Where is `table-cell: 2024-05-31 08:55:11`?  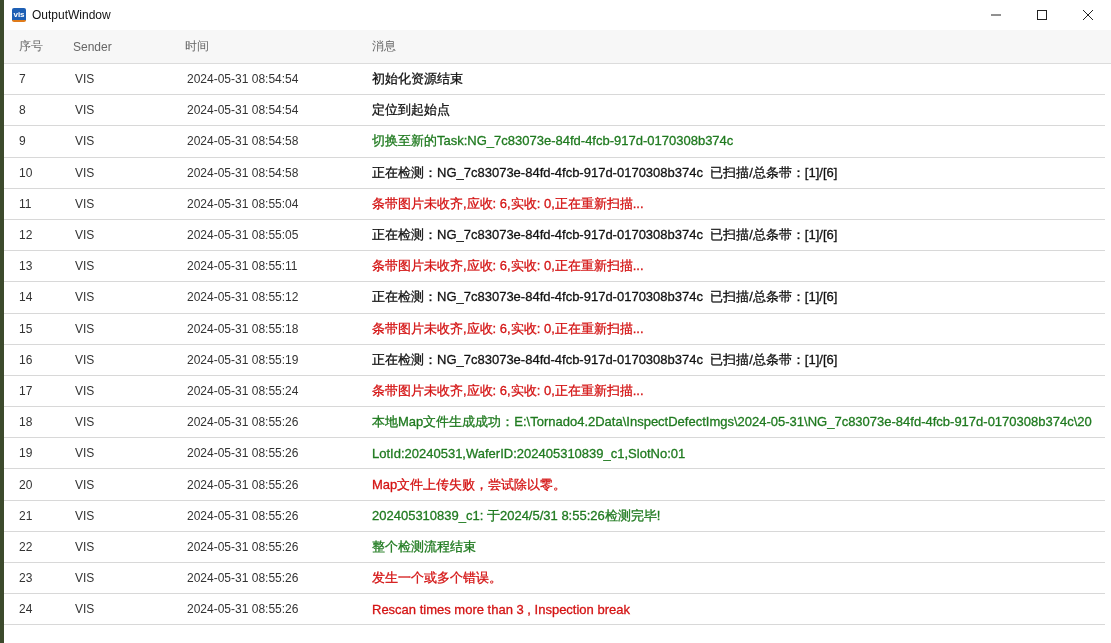
table-cell: 2024-05-31 08:55:11 is located at coordinates (242, 266).